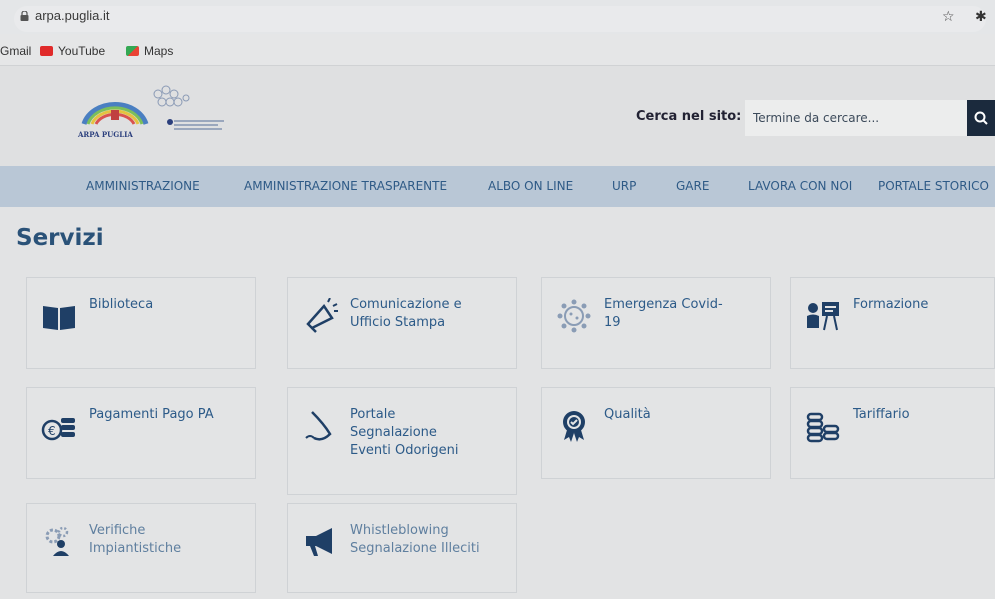 The height and width of the screenshot is (599, 995). What do you see at coordinates (318, 426) in the screenshot?
I see `nose-icon` at bounding box center [318, 426].